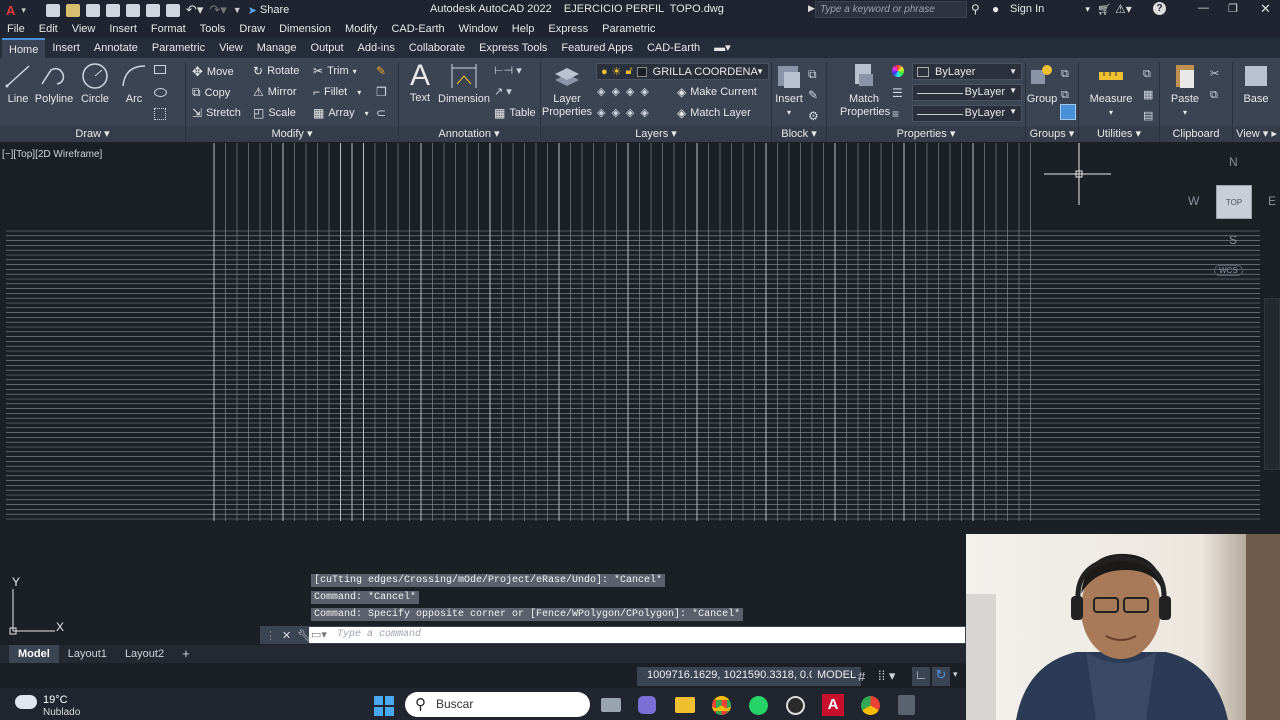 Image resolution: width=1280 pixels, height=720 pixels. What do you see at coordinates (160, 114) in the screenshot?
I see `table-grid-icon` at bounding box center [160, 114].